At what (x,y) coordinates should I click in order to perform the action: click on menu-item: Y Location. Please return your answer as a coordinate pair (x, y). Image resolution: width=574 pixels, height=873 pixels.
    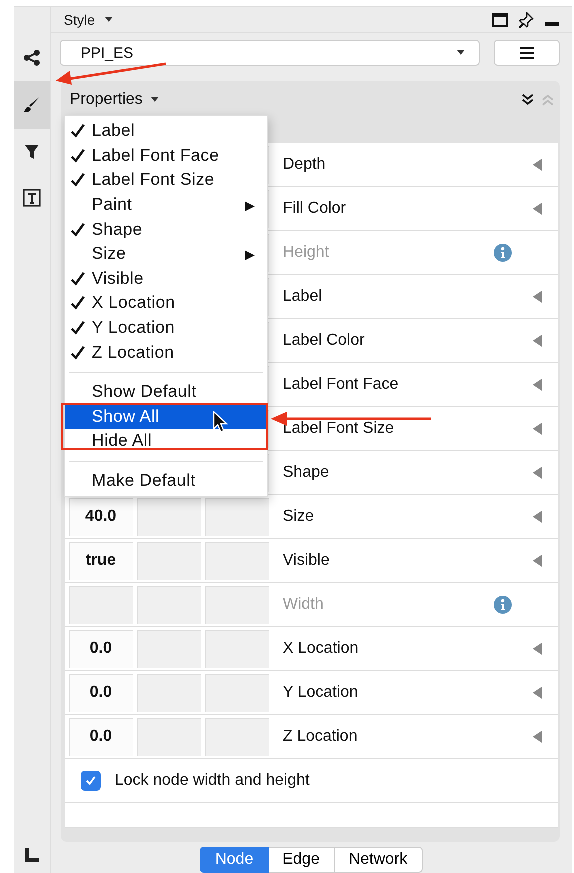
    Looking at the image, I should click on (166, 328).